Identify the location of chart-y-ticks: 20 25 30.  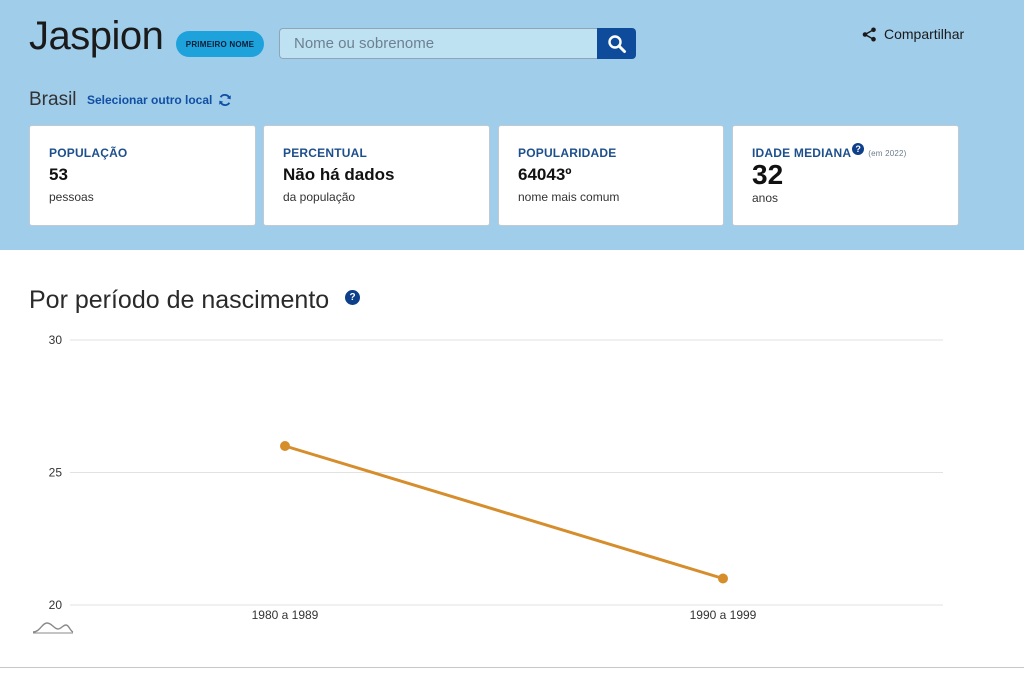
(56, 472).